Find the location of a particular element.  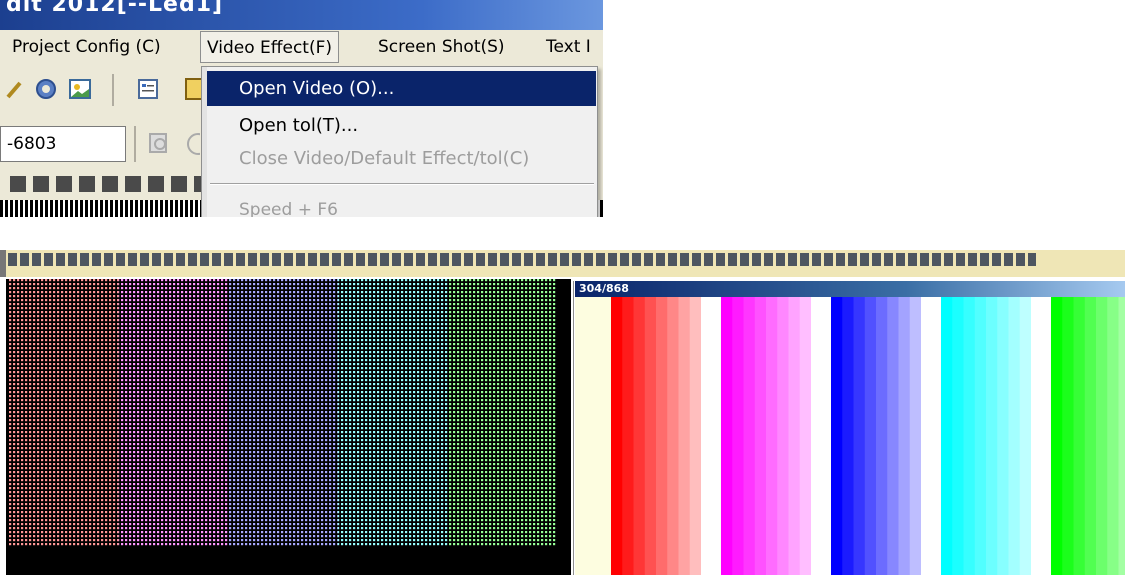

image-icon is located at coordinates (80, 89).